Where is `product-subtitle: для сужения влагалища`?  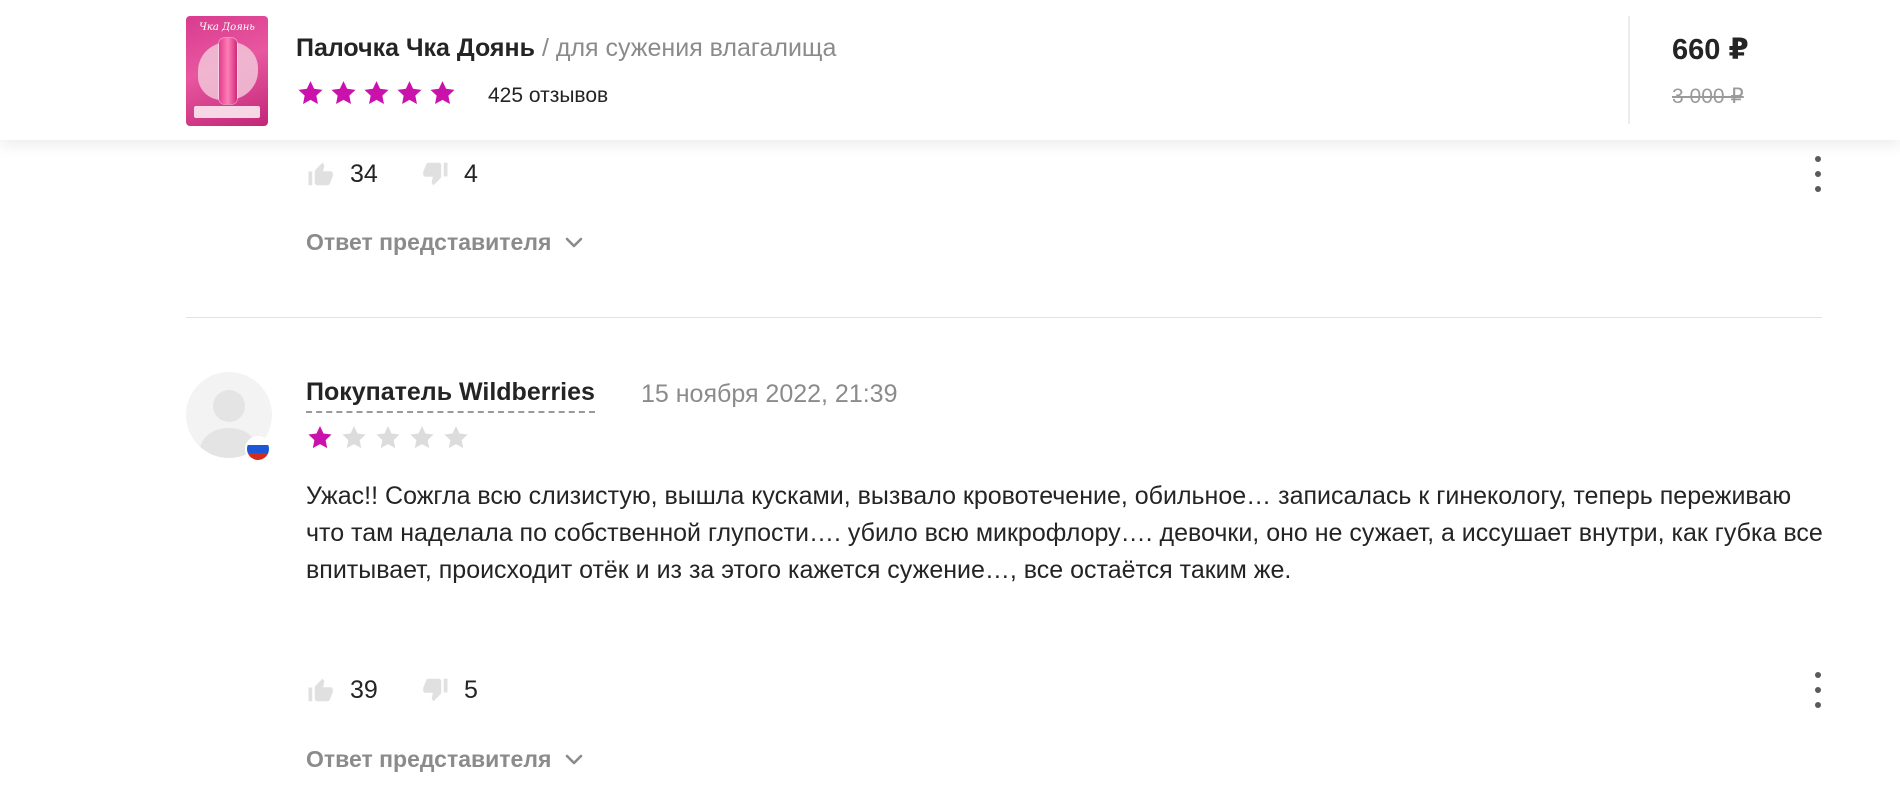 product-subtitle: для сужения влагалища is located at coordinates (696, 48).